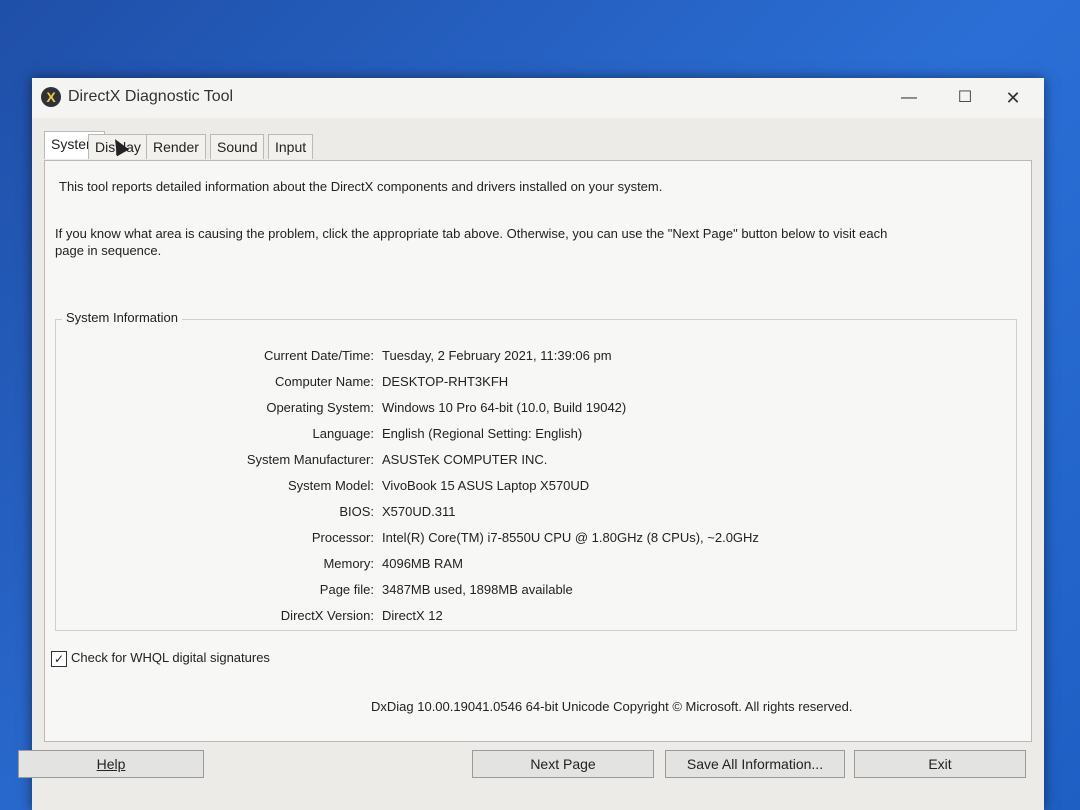  I want to click on info-value: ASUSTeK COMPUTER INC., so click(465, 459).